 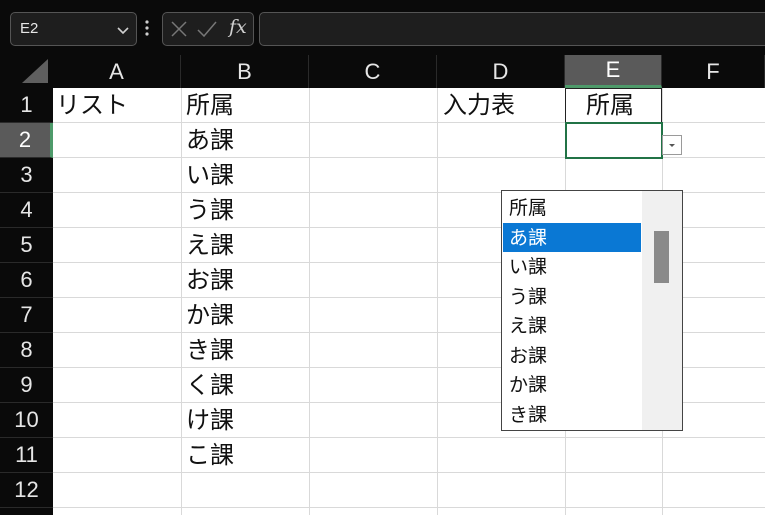 I want to click on list-item-selected: あ課, so click(x=572, y=237).